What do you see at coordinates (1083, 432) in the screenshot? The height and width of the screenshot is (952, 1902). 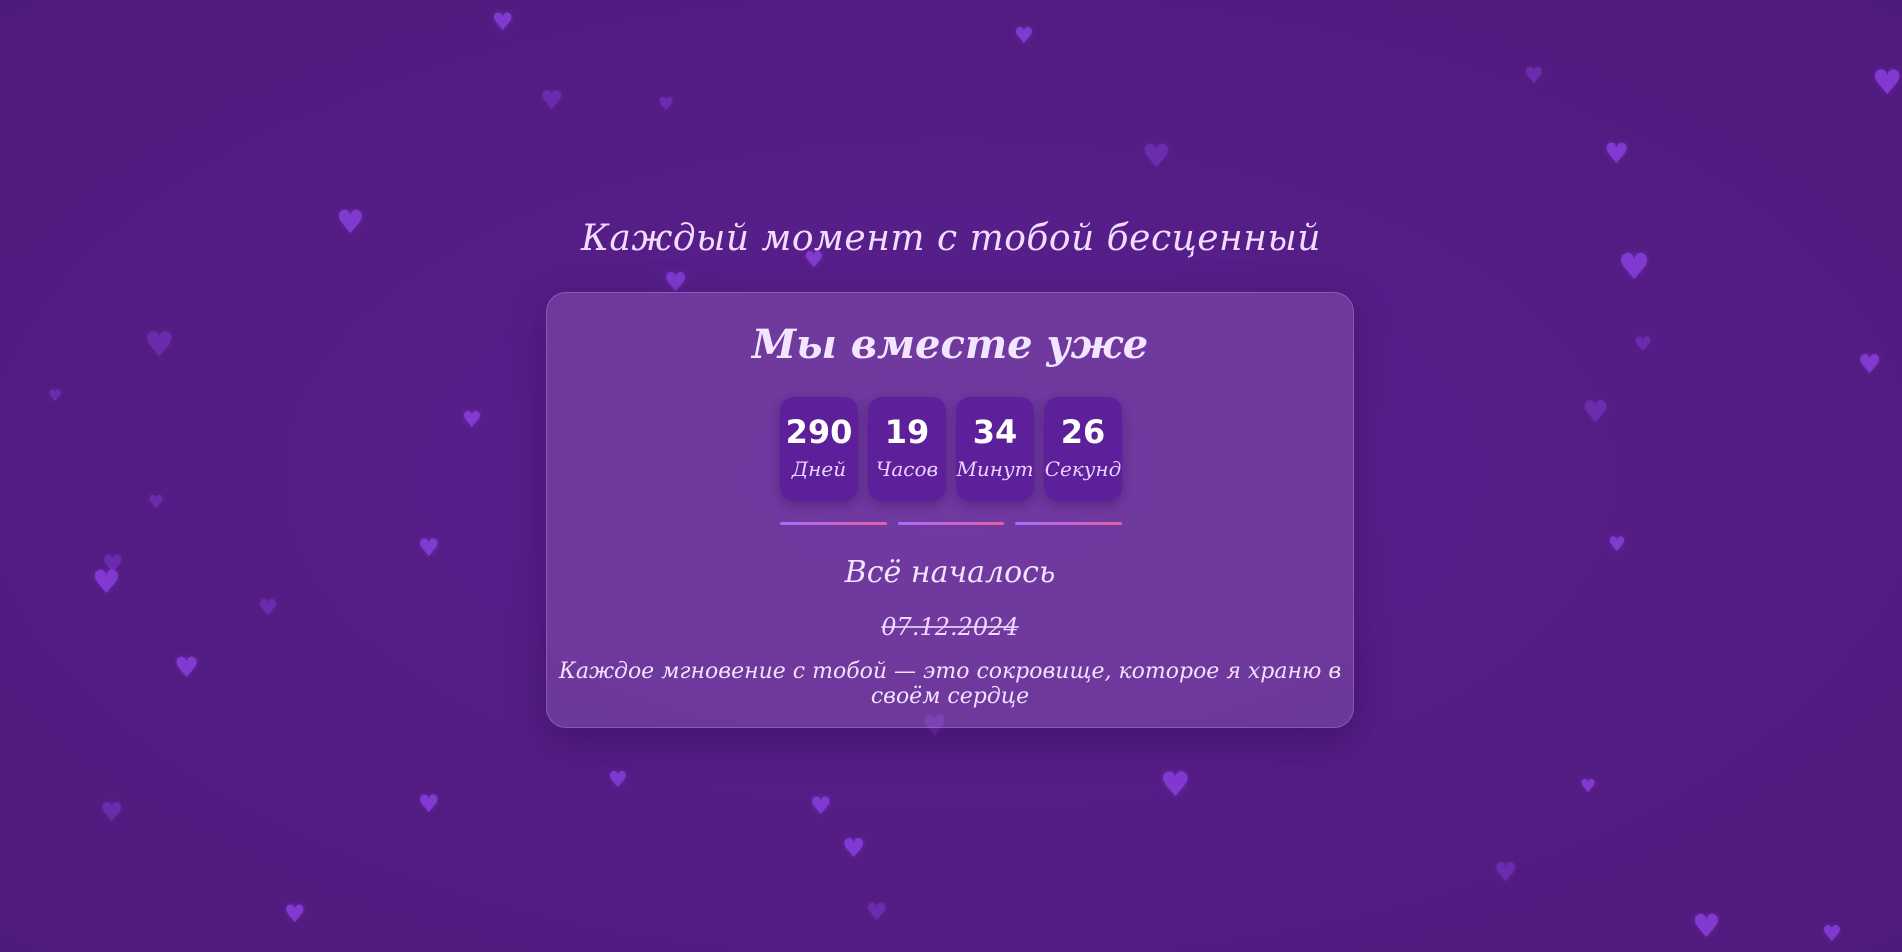 I see `counter-value: 26` at bounding box center [1083, 432].